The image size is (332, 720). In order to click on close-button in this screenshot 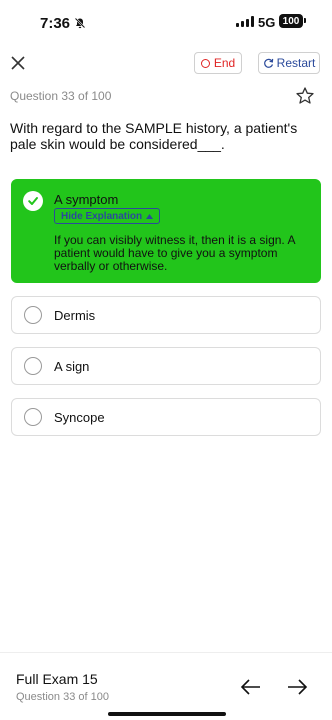, I will do `click(18, 63)`.